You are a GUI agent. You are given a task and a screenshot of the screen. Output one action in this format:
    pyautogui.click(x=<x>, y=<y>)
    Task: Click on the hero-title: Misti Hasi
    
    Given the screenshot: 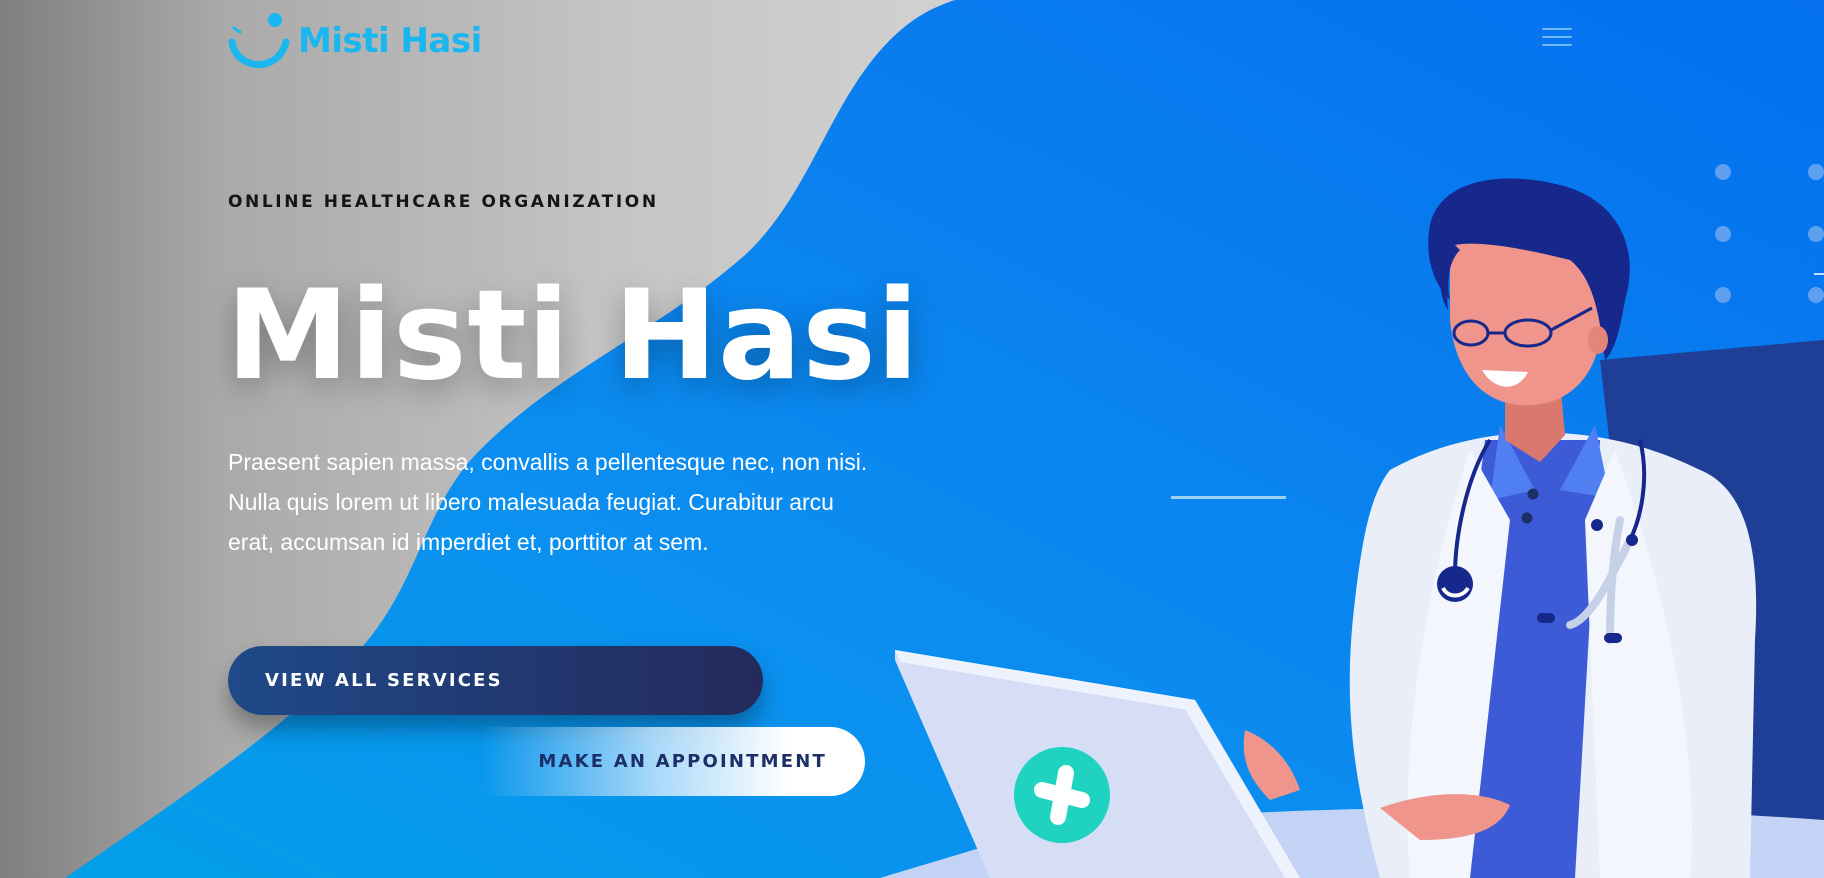 What is the action you would take?
    pyautogui.click(x=573, y=336)
    